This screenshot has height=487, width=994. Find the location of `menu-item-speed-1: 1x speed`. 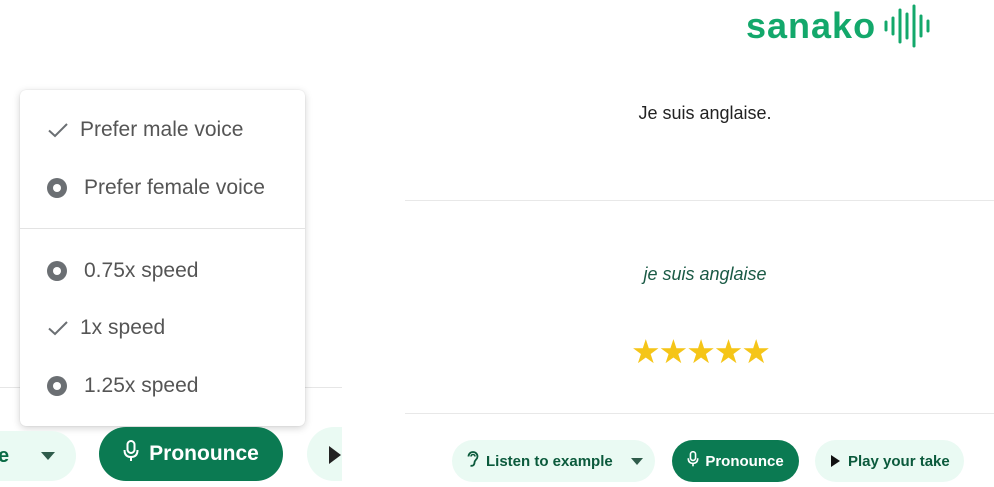

menu-item-speed-1: 1x speed is located at coordinates (162, 328).